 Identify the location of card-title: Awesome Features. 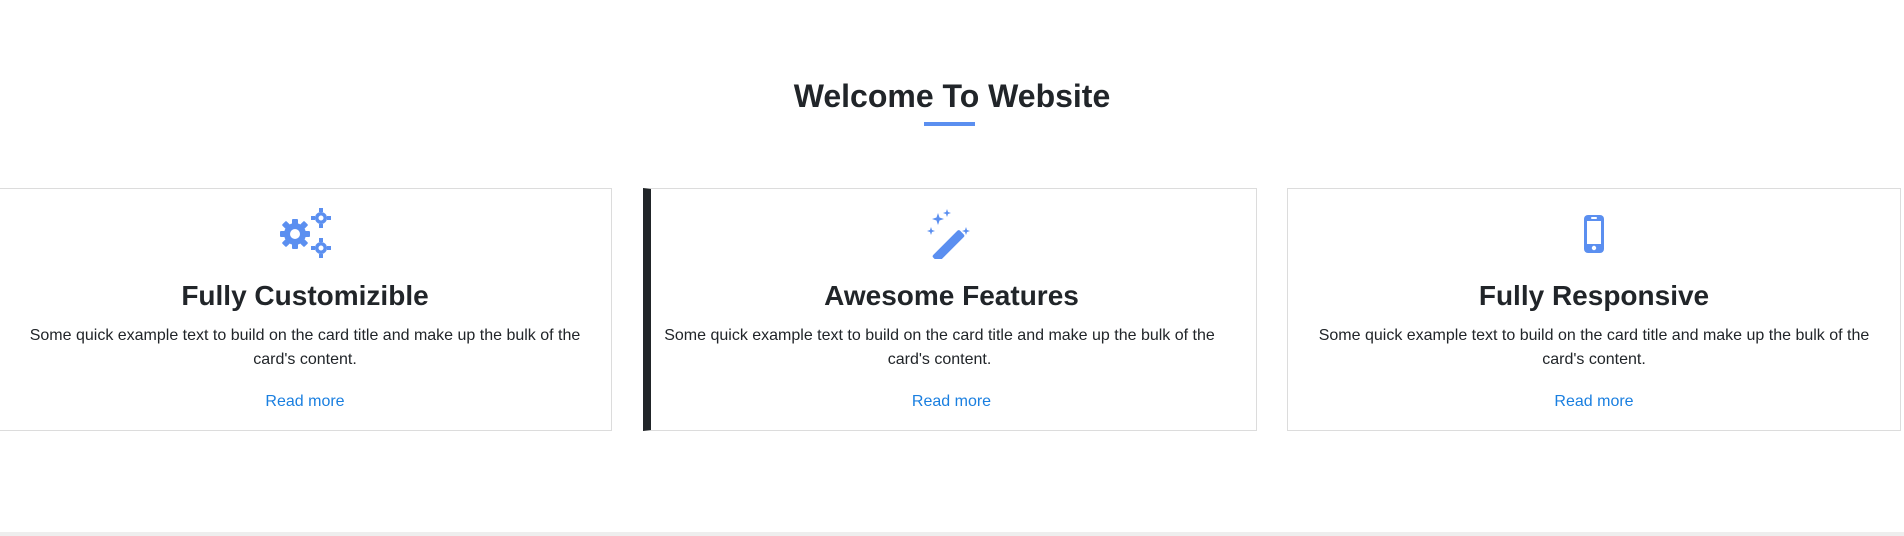
(951, 295).